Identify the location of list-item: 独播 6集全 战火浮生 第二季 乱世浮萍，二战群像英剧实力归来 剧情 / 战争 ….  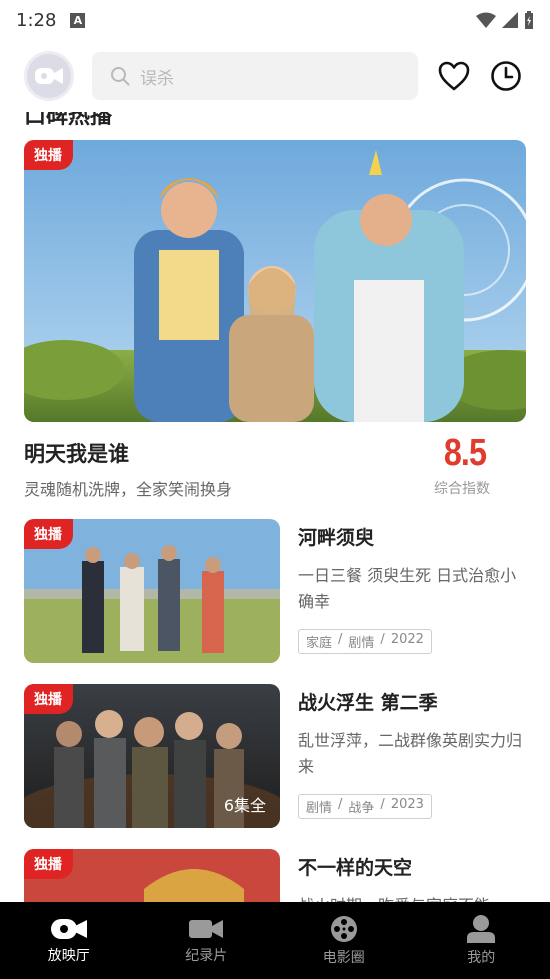
(275, 756).